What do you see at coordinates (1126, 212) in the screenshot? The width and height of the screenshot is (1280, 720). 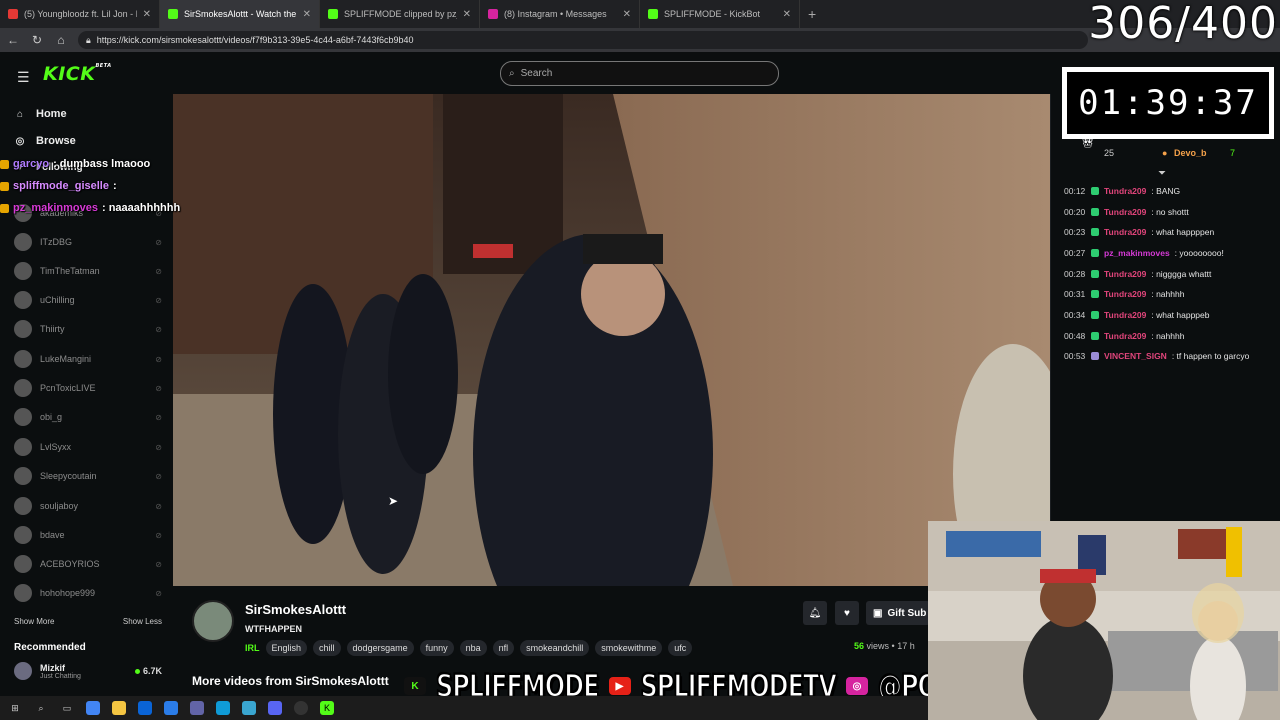 I see `chat-message: 00:20 Tundra209: no shottt` at bounding box center [1126, 212].